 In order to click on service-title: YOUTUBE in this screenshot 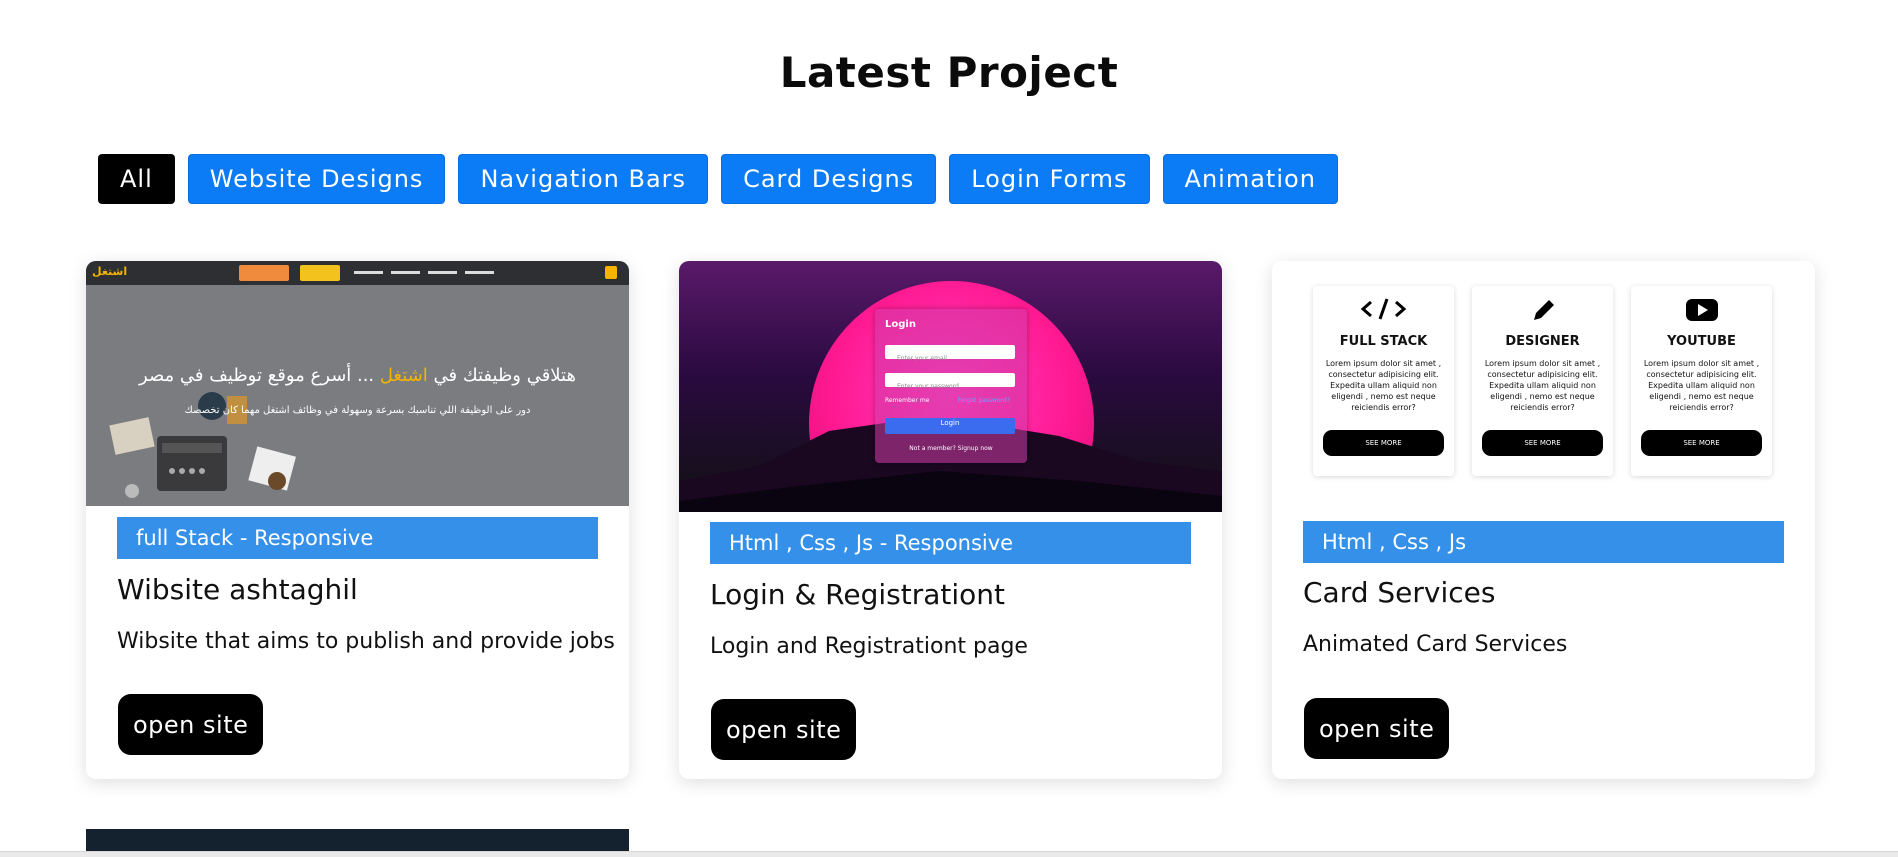, I will do `click(1701, 341)`.